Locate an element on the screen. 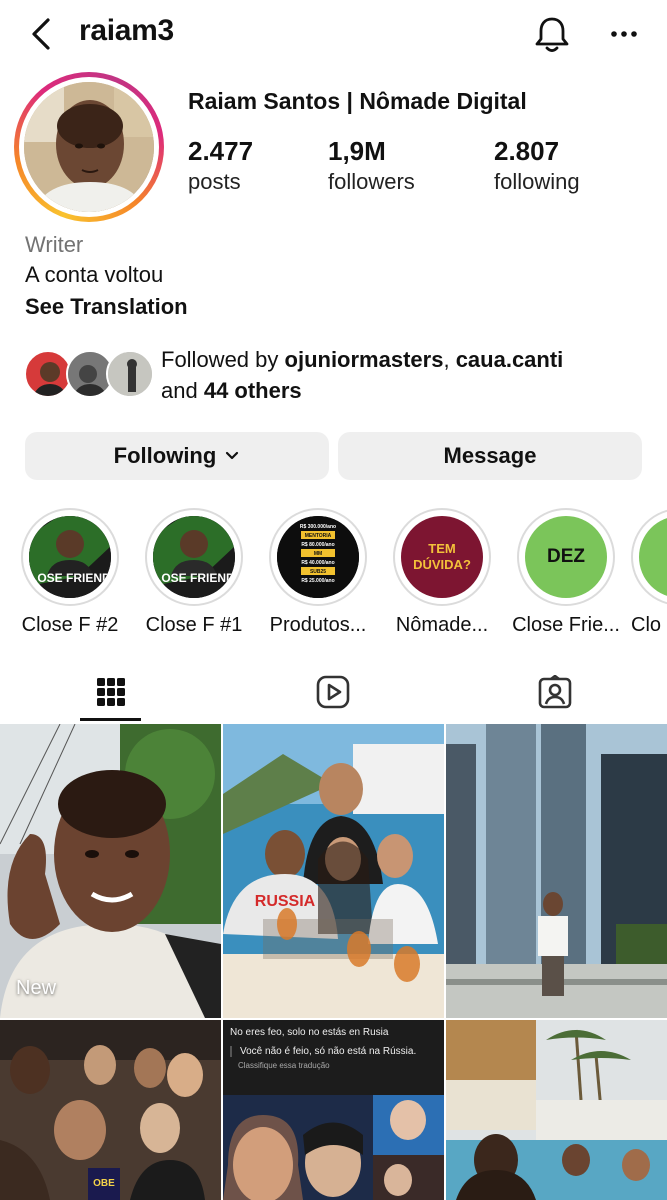  highlight-label: Close F #2 is located at coordinates (70, 625).